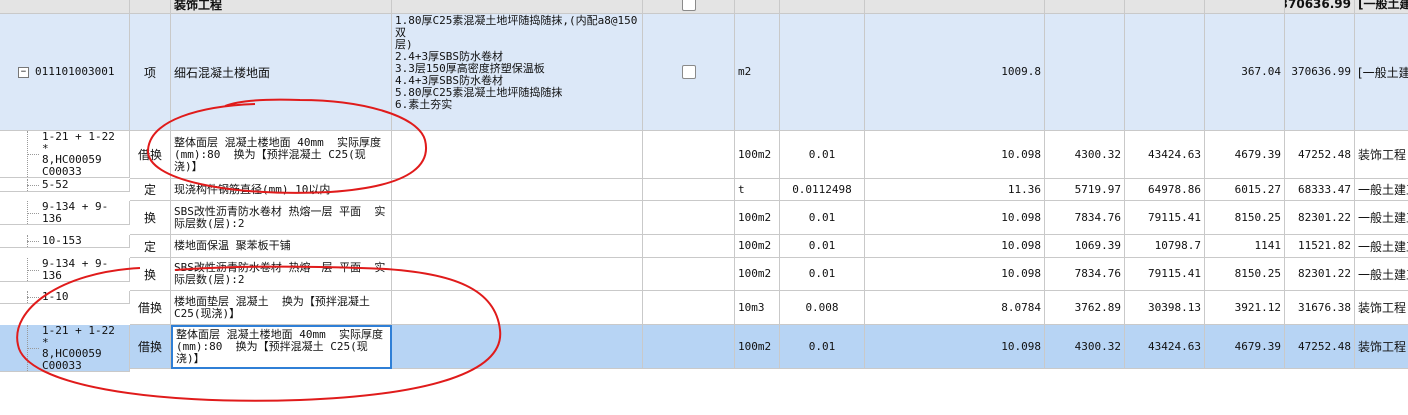 This screenshot has height=415, width=1408. What do you see at coordinates (65, 297) in the screenshot?
I see `quota-code-cell: 1-10` at bounding box center [65, 297].